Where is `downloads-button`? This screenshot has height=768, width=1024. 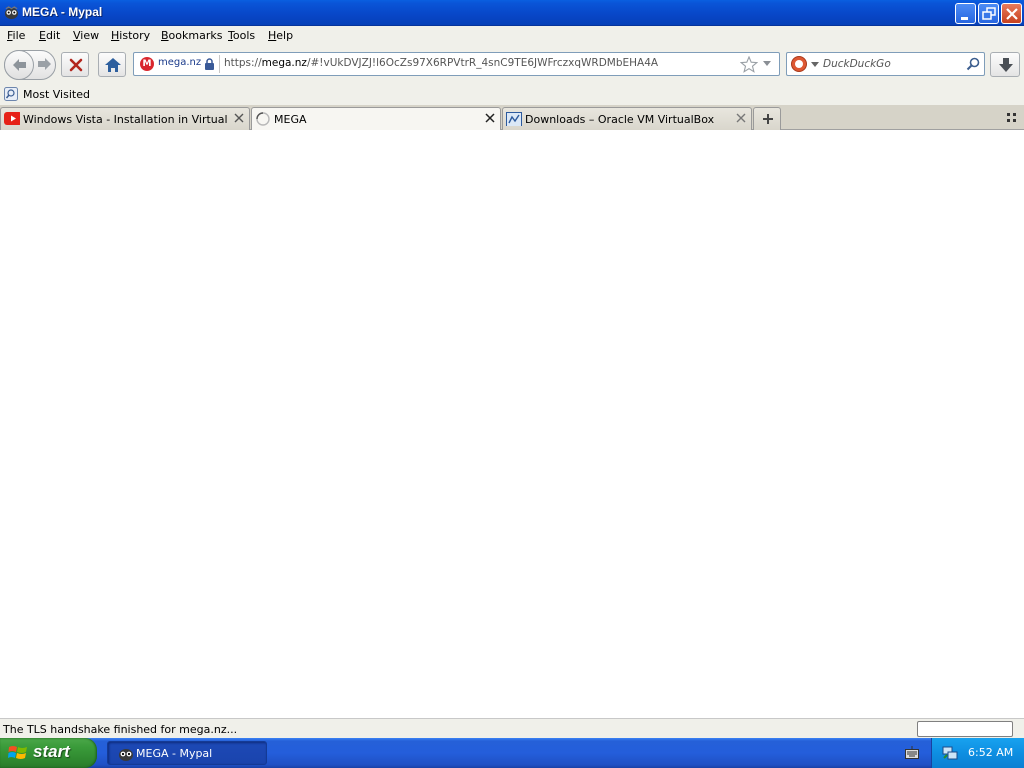 downloads-button is located at coordinates (1005, 64).